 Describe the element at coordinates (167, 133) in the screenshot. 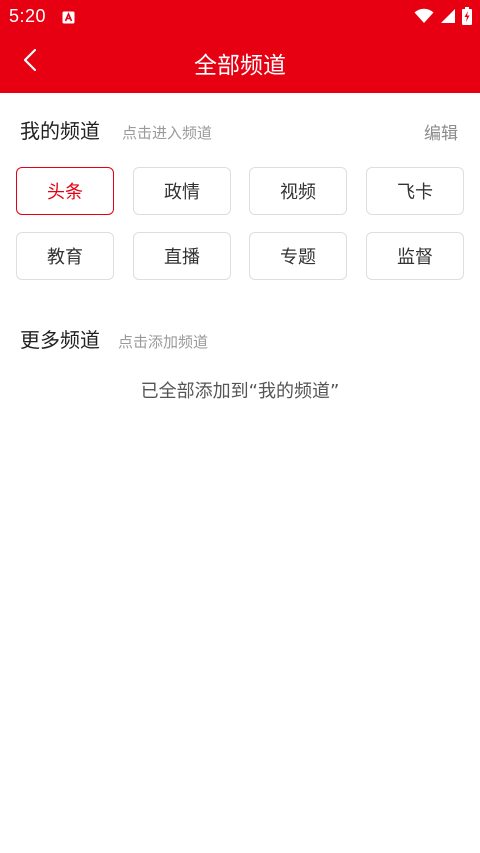

I see `my-channels-hint: 点击进入频道` at that location.